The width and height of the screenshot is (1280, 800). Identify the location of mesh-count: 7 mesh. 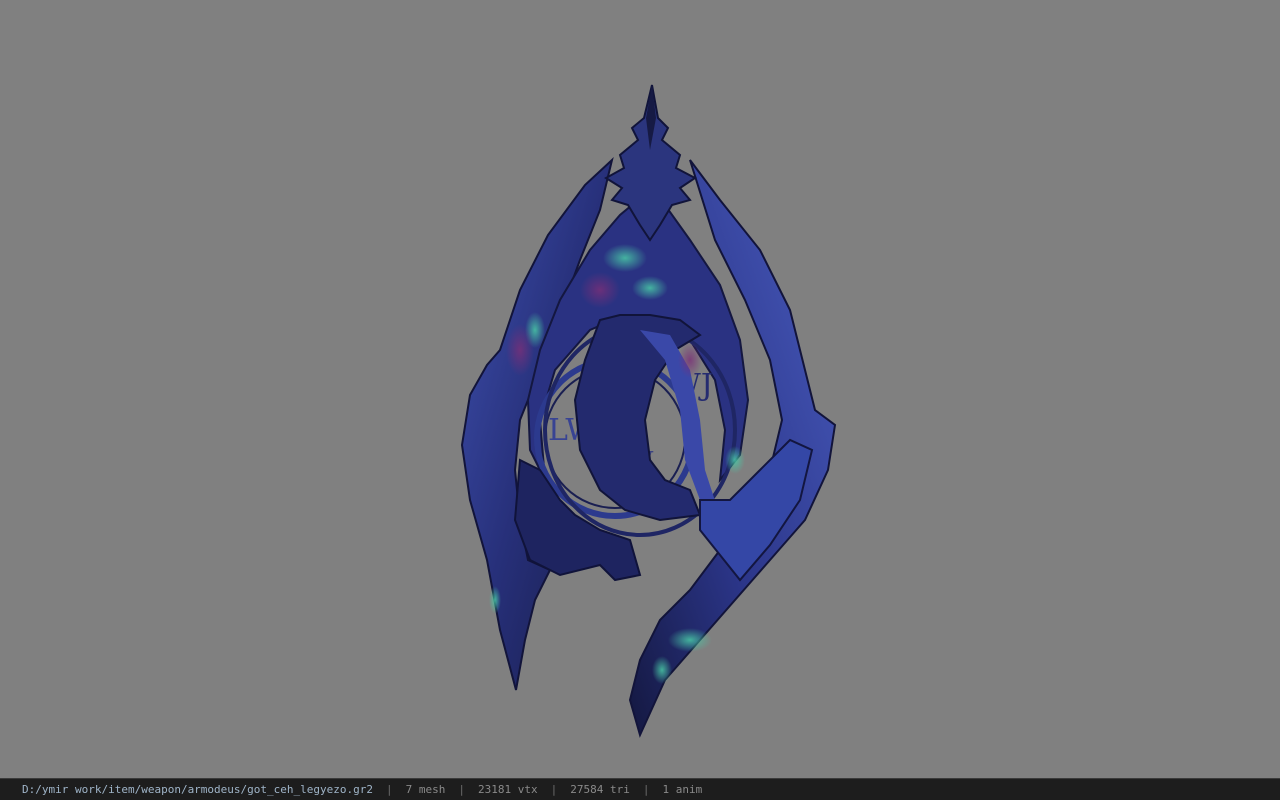
(425, 789).